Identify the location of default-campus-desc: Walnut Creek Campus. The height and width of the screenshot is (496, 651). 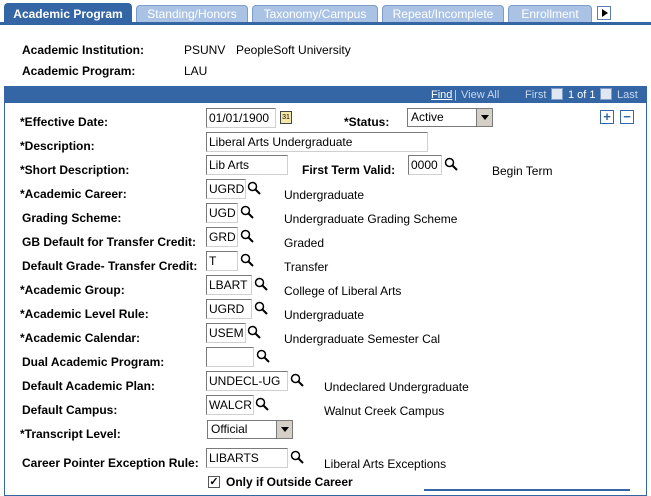
(384, 411).